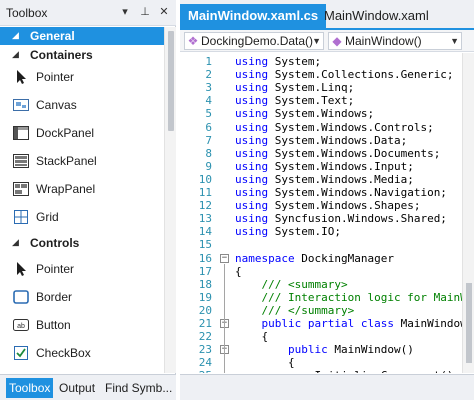 This screenshot has width=474, height=400. Describe the element at coordinates (205, 284) in the screenshot. I see `line-number: 18` at that location.